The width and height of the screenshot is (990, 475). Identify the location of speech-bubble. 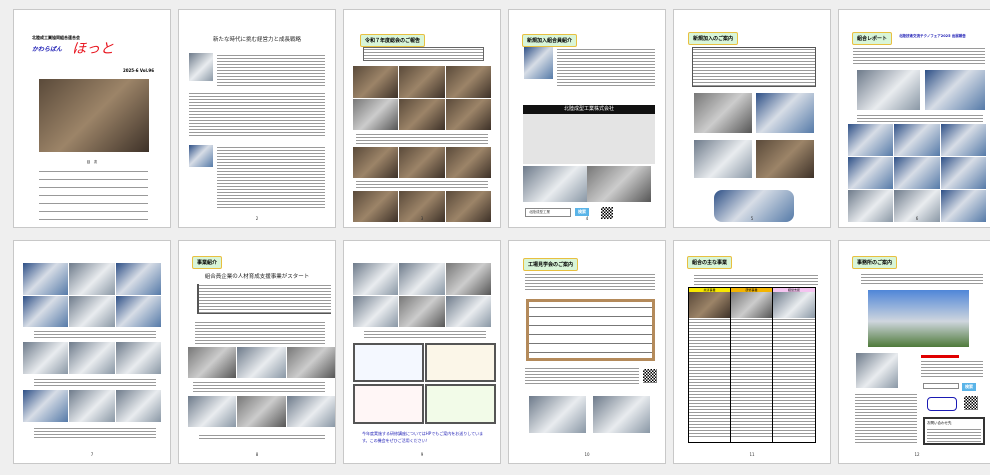
(942, 404).